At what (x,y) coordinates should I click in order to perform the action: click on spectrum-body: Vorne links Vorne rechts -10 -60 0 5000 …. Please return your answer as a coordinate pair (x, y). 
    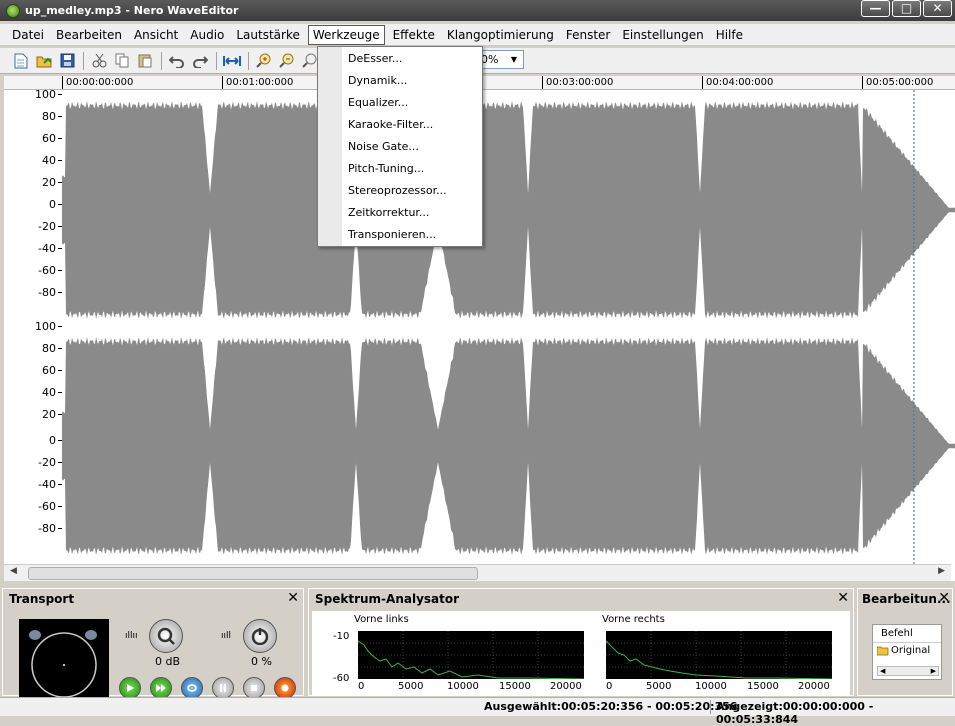
    Looking at the image, I should click on (581, 653).